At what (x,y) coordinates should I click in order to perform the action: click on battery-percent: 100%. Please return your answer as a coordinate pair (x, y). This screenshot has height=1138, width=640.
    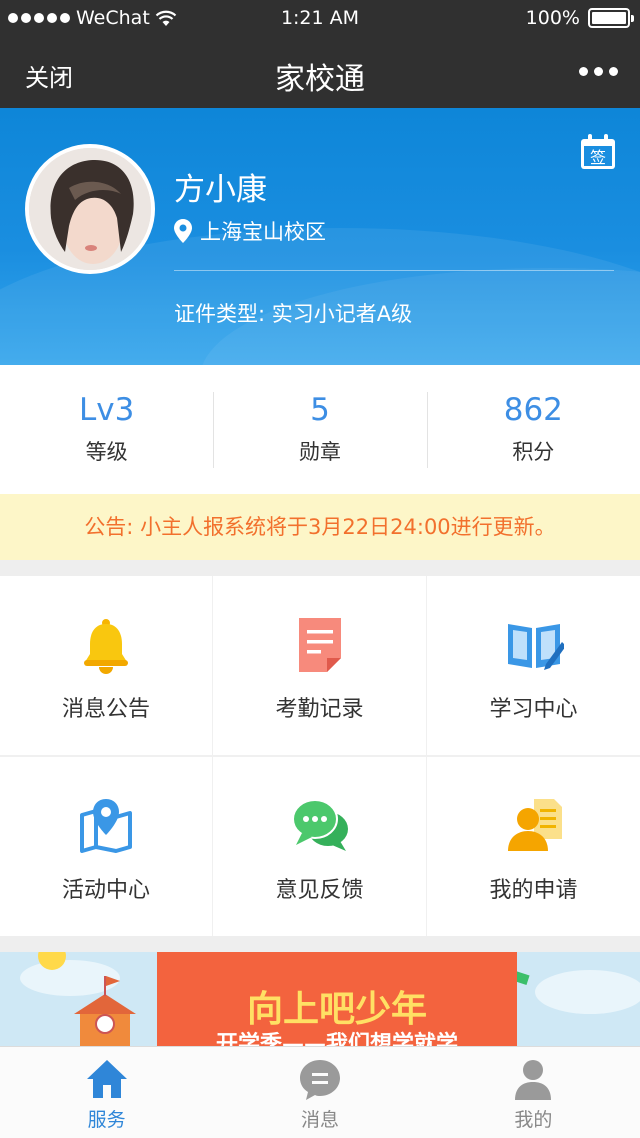
    Looking at the image, I should click on (552, 18).